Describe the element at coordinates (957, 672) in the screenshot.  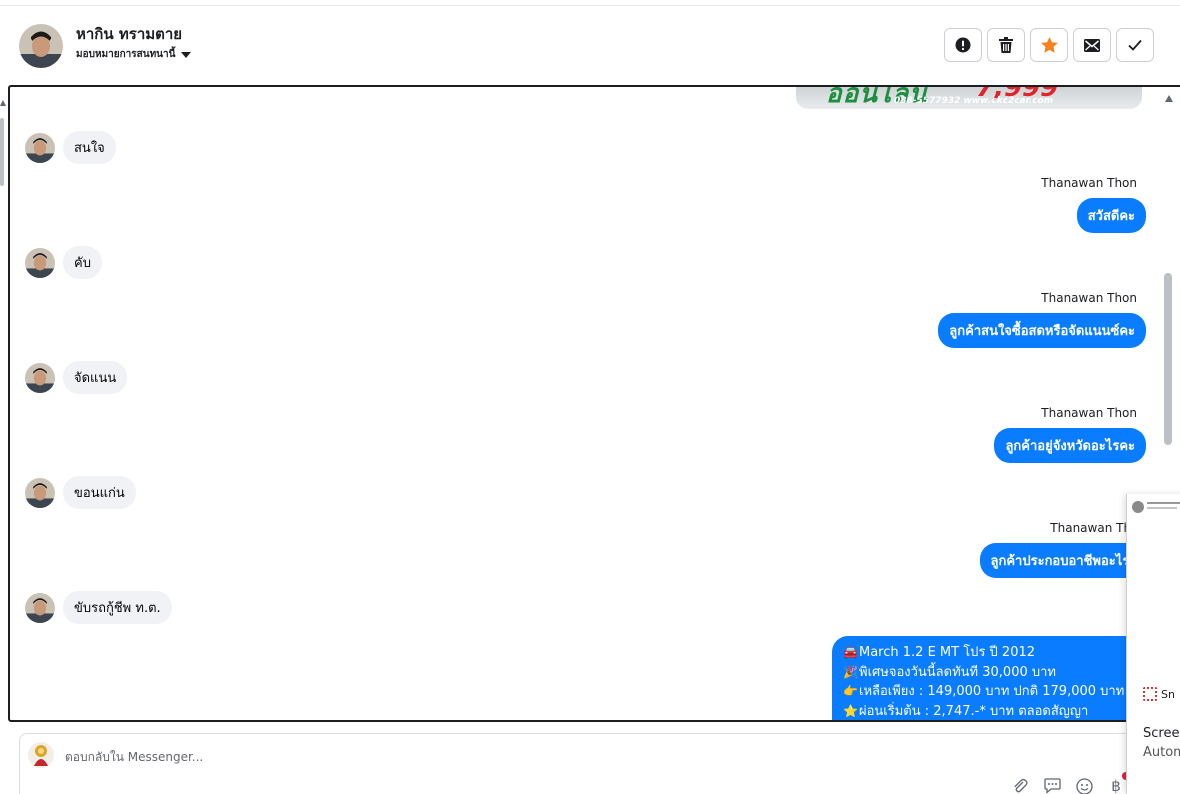
I see `promo-line-text: พิเศษจองวันนี้ลดทันที 30,000 บาท` at that location.